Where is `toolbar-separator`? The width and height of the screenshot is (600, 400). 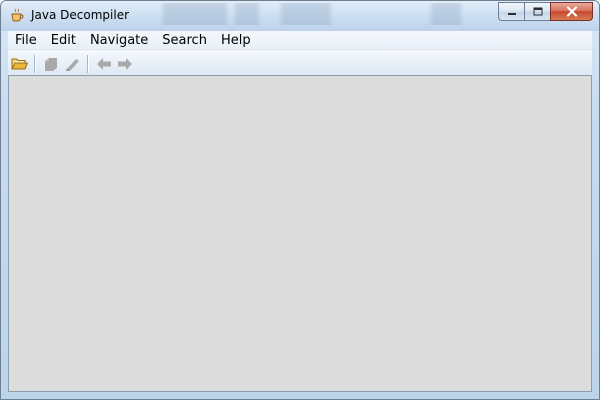 toolbar-separator is located at coordinates (34, 64).